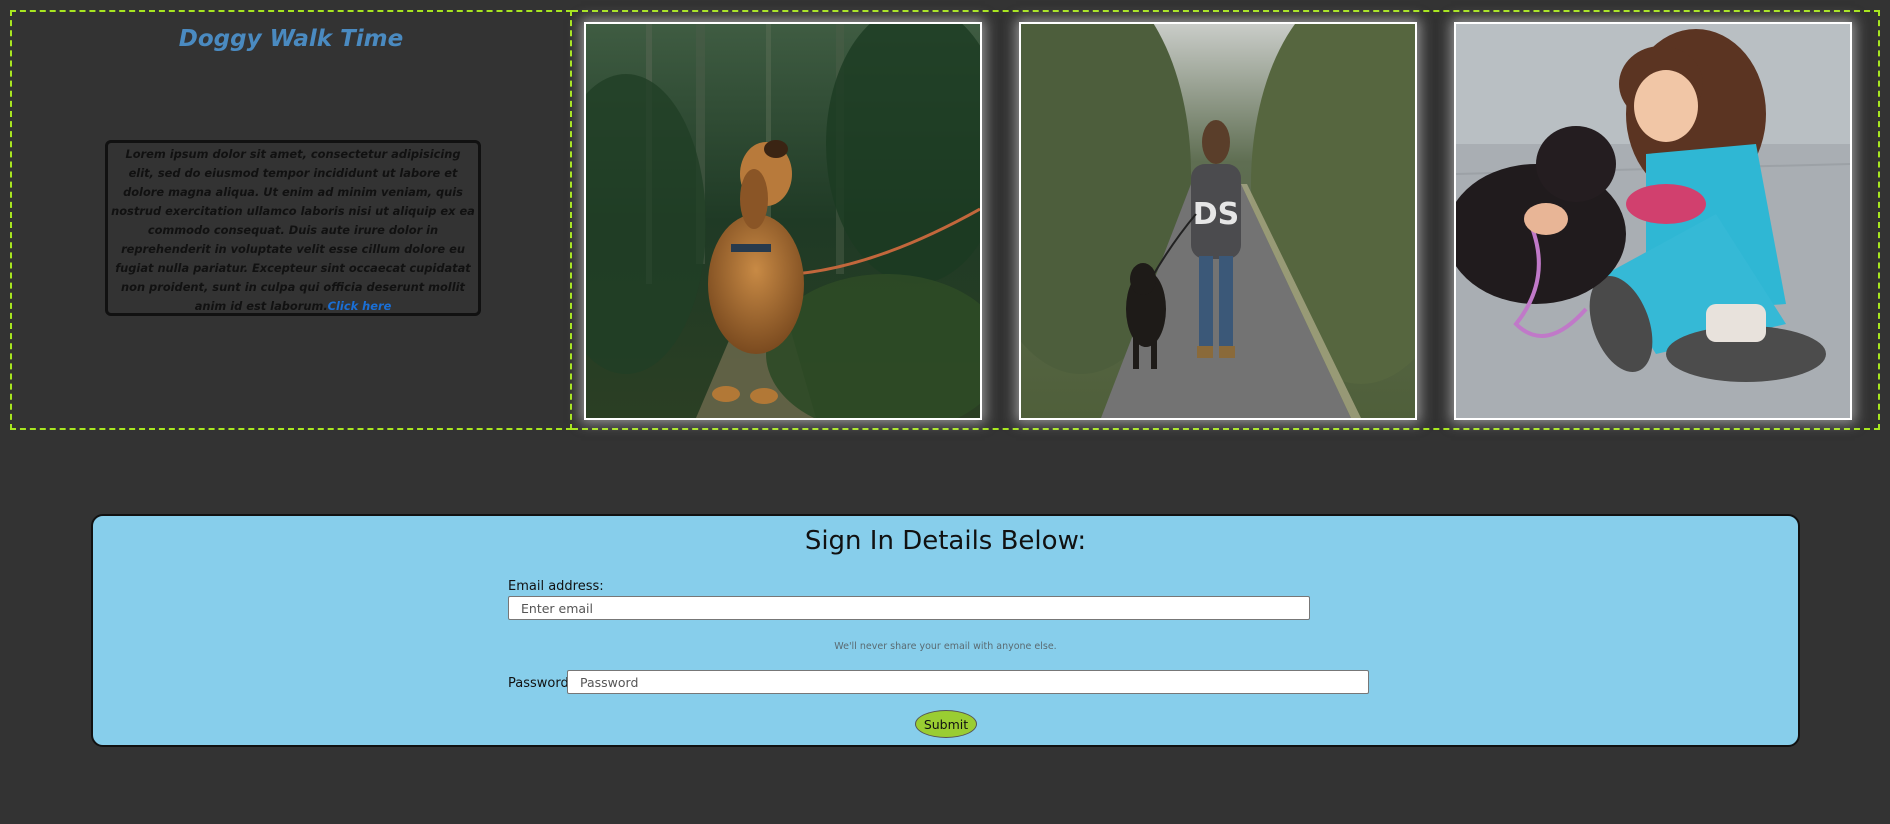 This screenshot has width=1890, height=824. Describe the element at coordinates (783, 221) in the screenshot. I see `dog-forest-photo` at that location.